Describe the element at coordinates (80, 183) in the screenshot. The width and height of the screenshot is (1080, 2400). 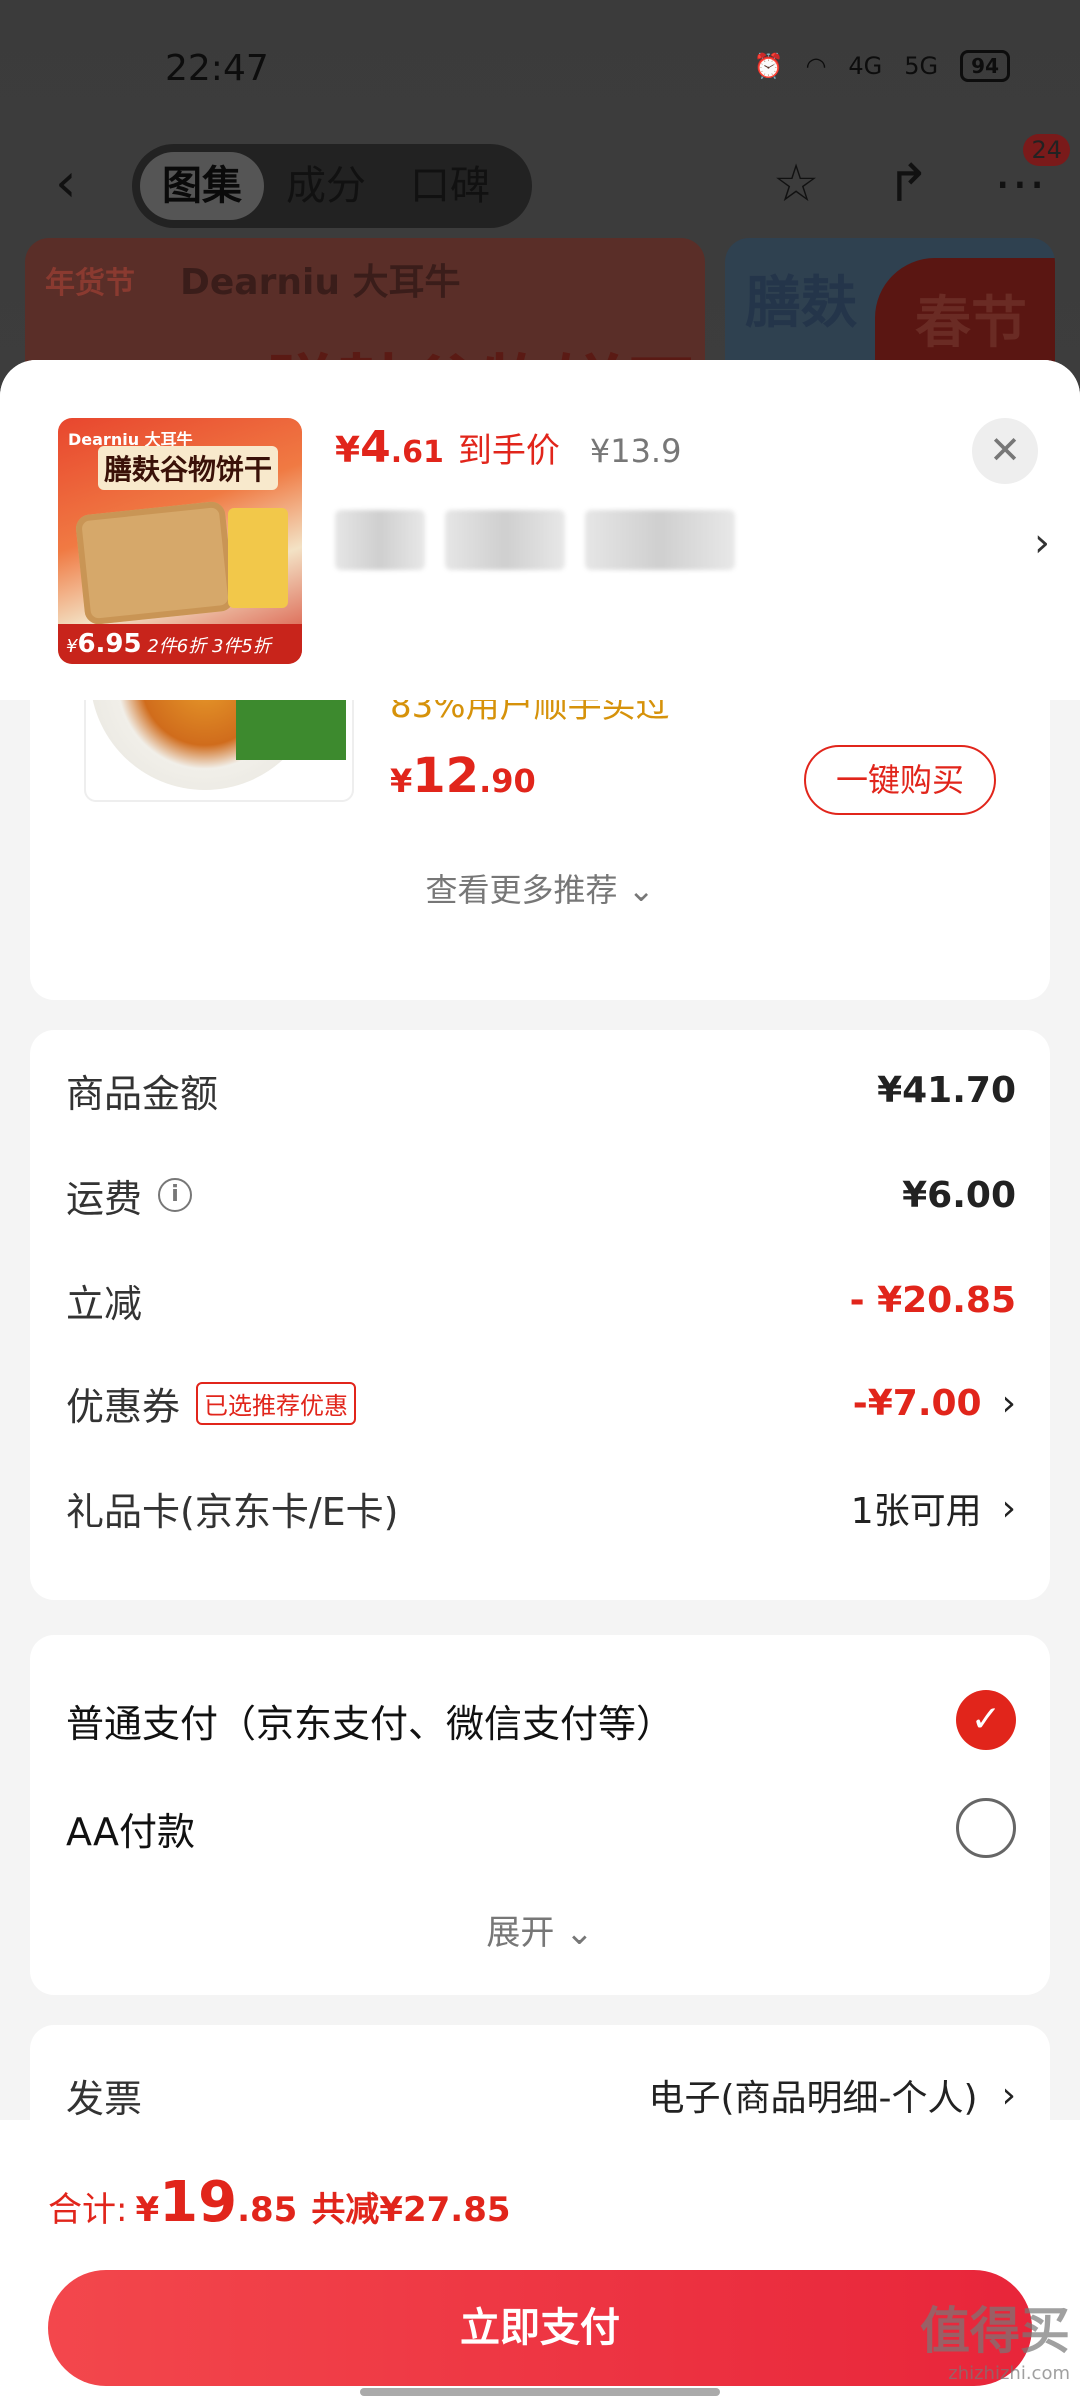
I see `back-arrow-icon: ‹` at that location.